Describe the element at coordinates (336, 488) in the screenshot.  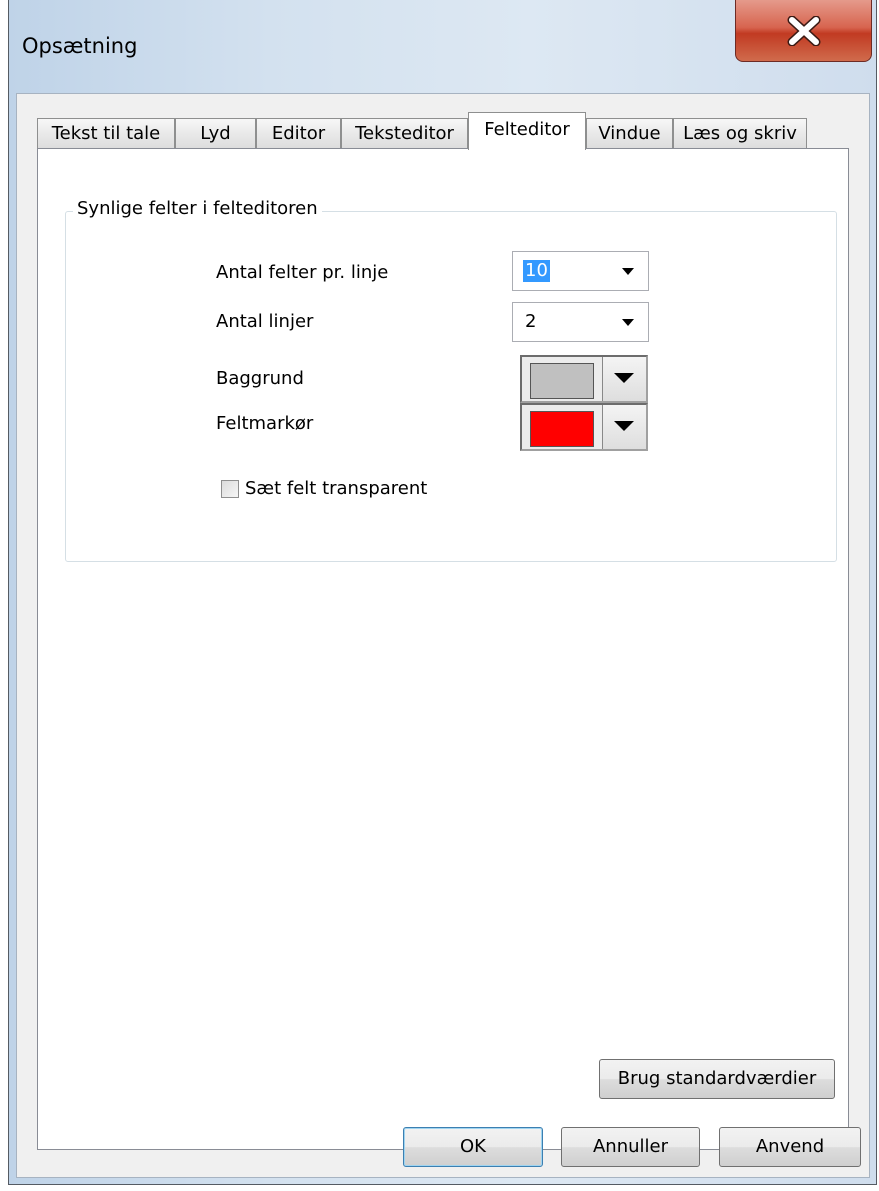
I see `transparent-checkbox-label: Sæt felt transparent` at that location.